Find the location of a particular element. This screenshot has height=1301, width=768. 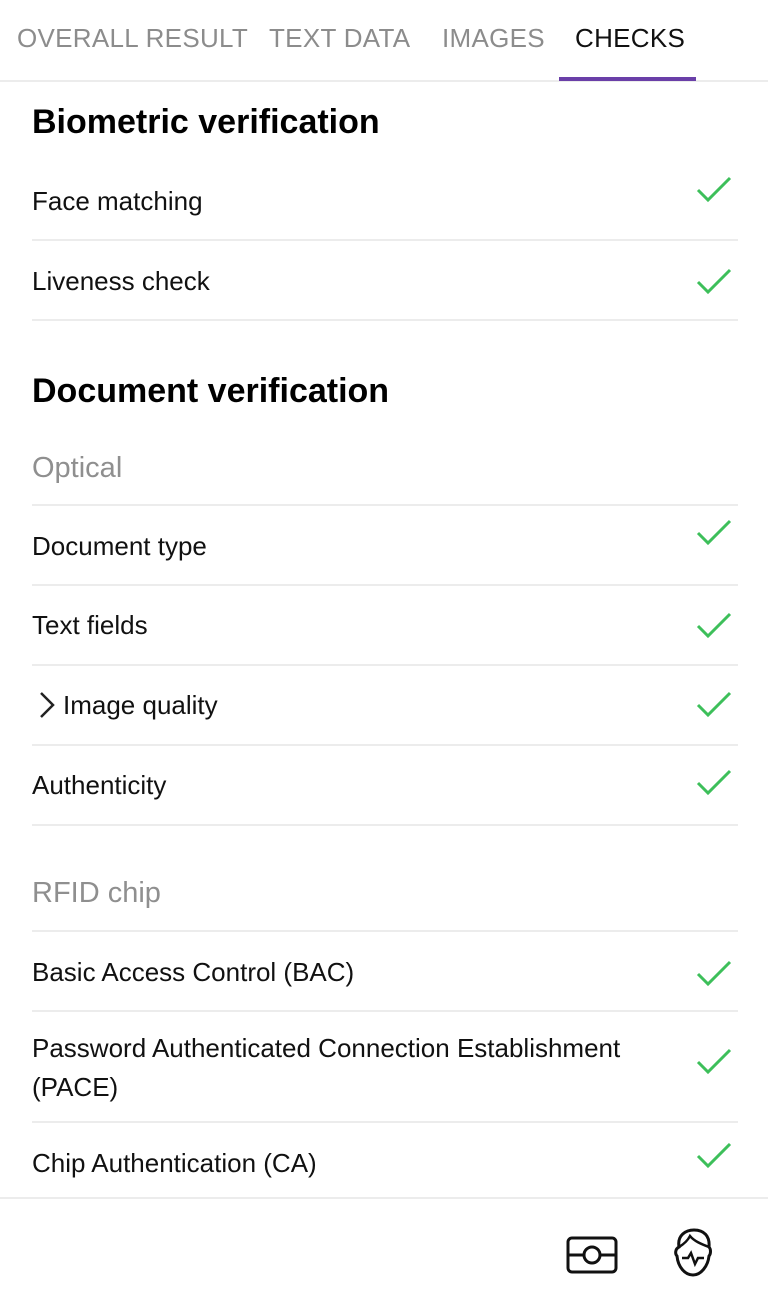

active-tab-indicator is located at coordinates (627, 79).